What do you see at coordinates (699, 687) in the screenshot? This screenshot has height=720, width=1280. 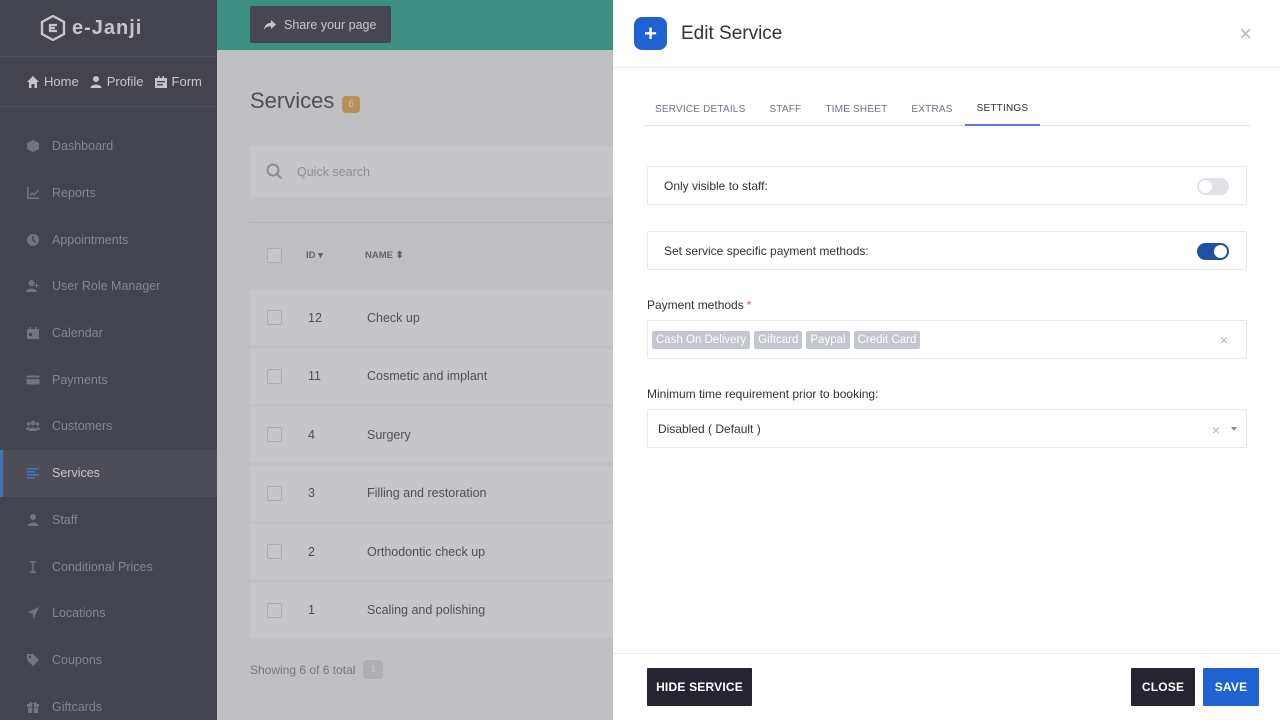 I see `hide-service-button: HIDE SERVICE` at bounding box center [699, 687].